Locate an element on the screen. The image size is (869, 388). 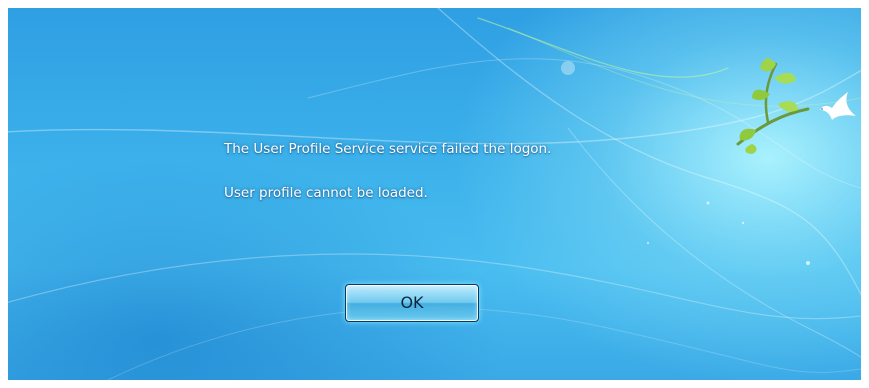
error-message-detail: User profile cannot be loaded. is located at coordinates (326, 193).